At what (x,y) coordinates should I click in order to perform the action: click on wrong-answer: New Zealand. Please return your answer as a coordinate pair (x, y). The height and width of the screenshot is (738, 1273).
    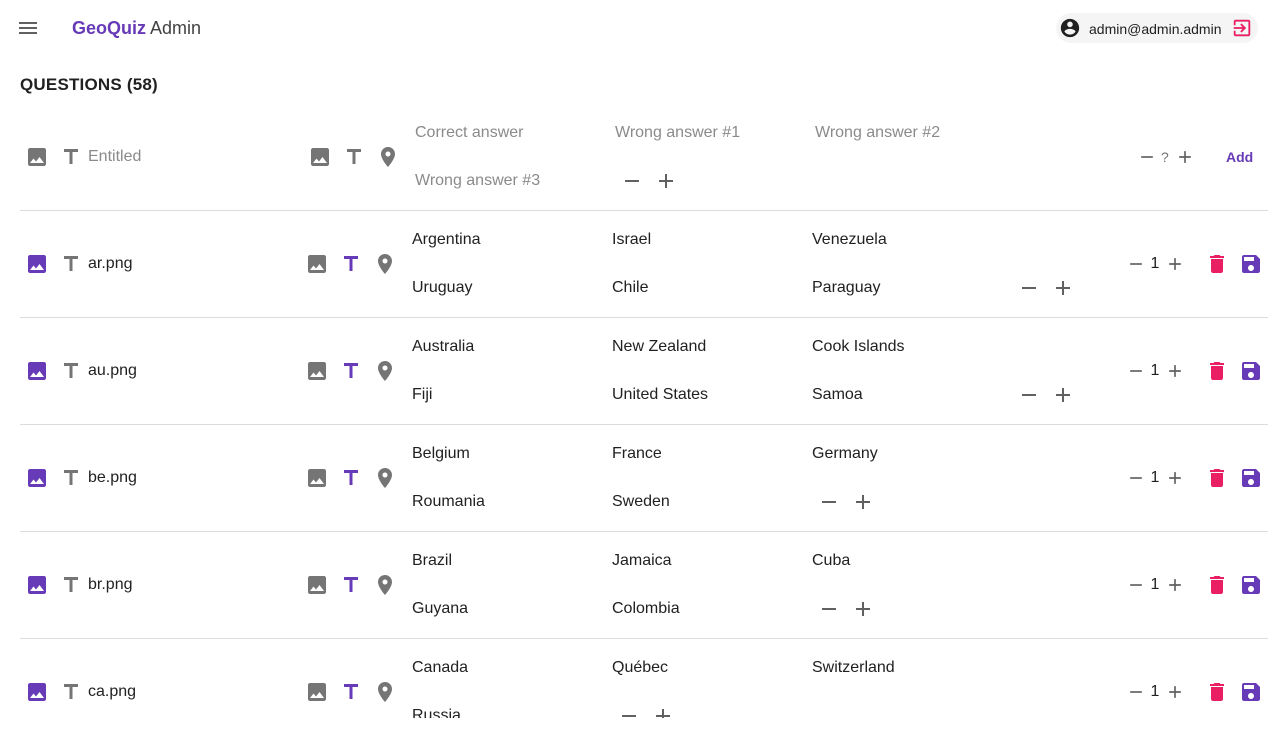
    Looking at the image, I should click on (659, 347).